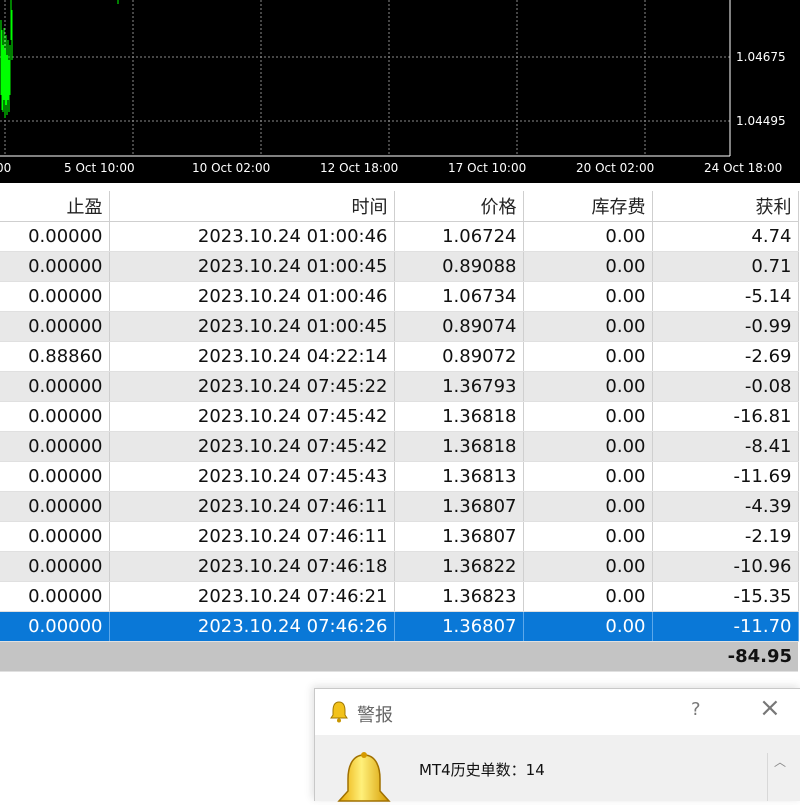 This screenshot has width=800, height=805. Describe the element at coordinates (459, 266) in the screenshot. I see `cell-price: 0.89088` at that location.